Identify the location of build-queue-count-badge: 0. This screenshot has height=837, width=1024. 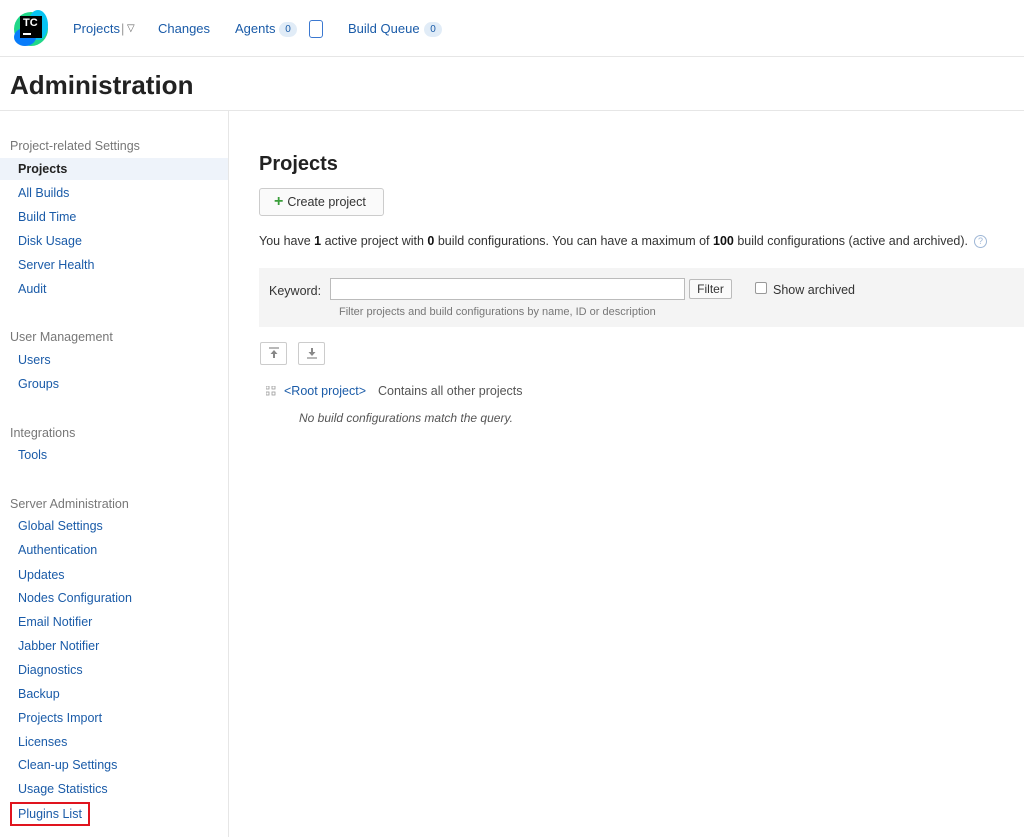
(433, 29).